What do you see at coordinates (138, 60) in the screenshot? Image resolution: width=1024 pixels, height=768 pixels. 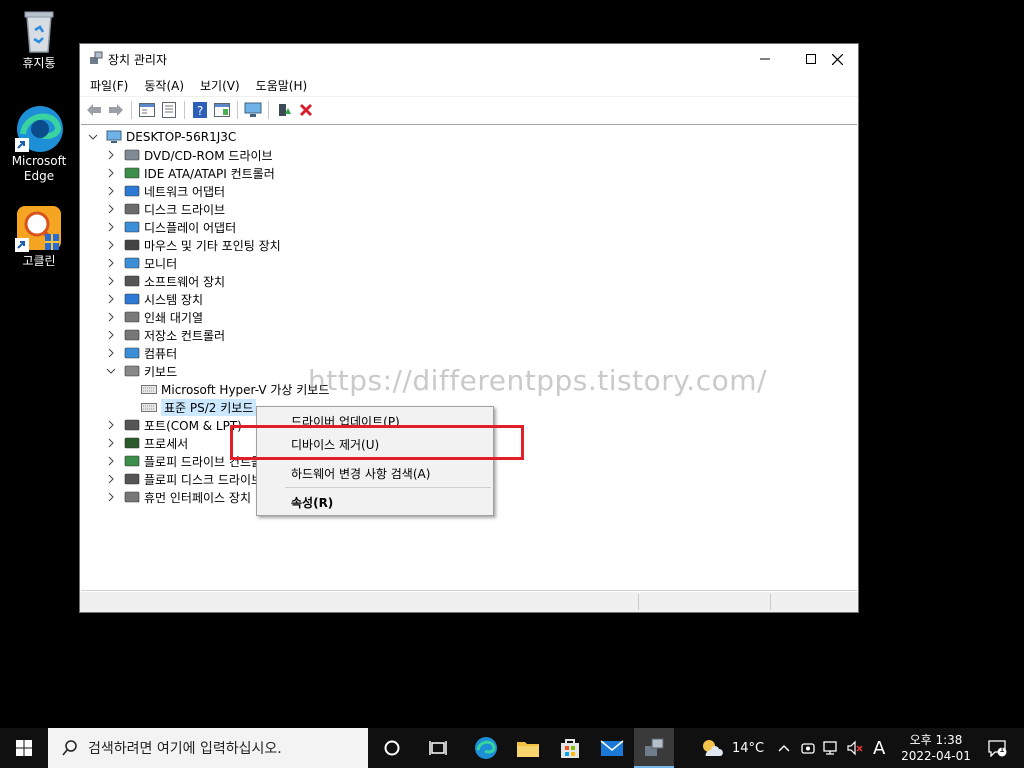 I see `window-title: 장치 관리자` at bounding box center [138, 60].